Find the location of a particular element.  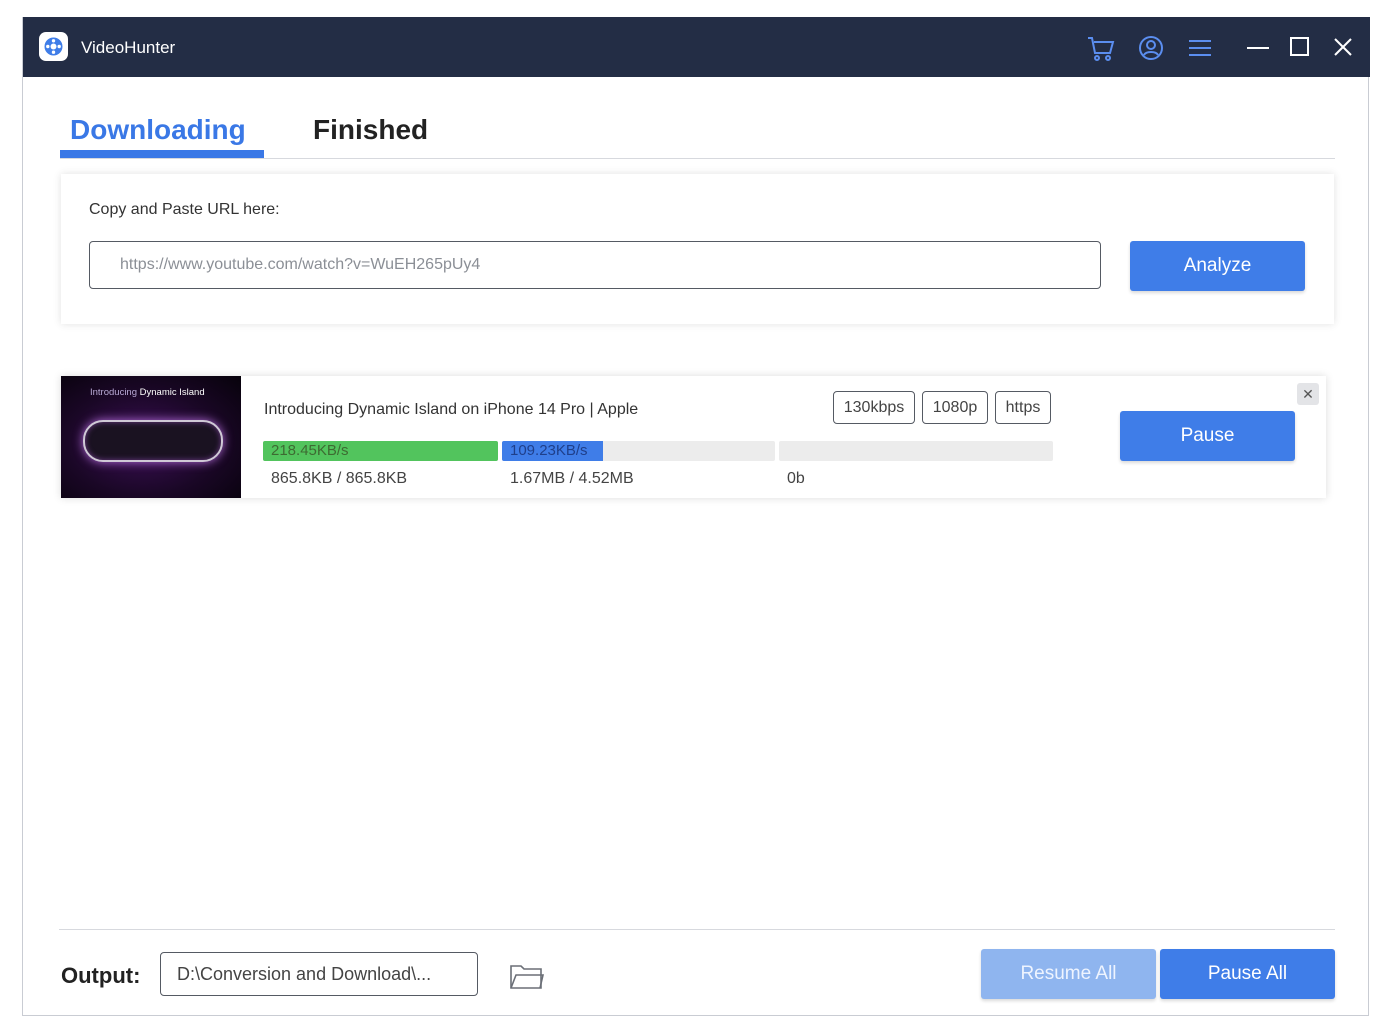

account-icon is located at coordinates (1151, 48).